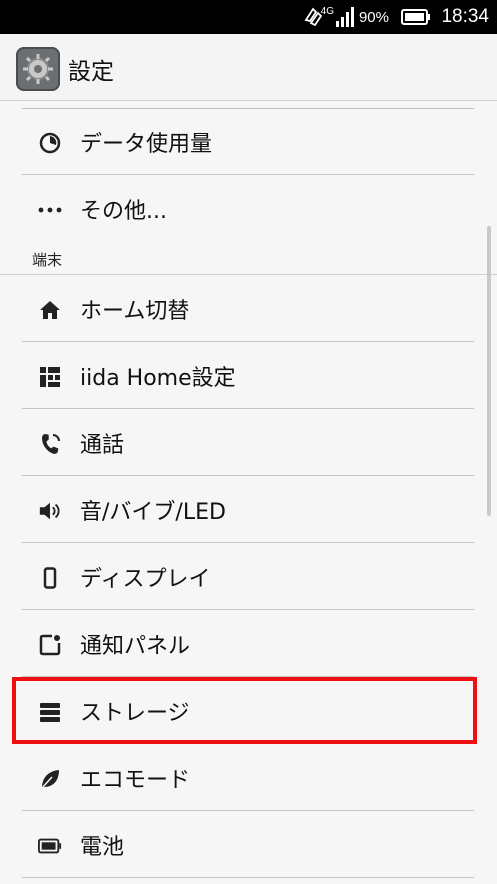 The height and width of the screenshot is (884, 497). What do you see at coordinates (102, 847) in the screenshot?
I see `list-item-label: 電池` at bounding box center [102, 847].